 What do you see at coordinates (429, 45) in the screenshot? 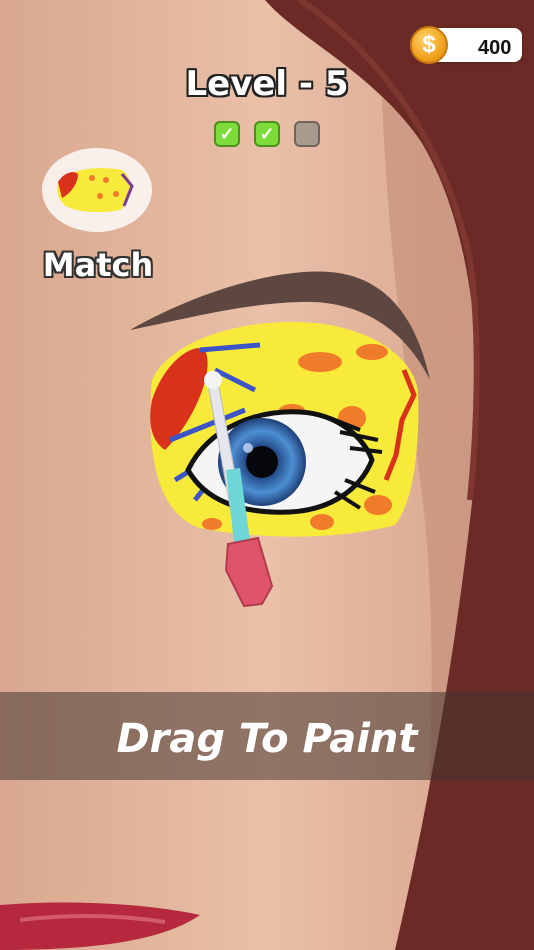
I see `coin-icon: $` at bounding box center [429, 45].